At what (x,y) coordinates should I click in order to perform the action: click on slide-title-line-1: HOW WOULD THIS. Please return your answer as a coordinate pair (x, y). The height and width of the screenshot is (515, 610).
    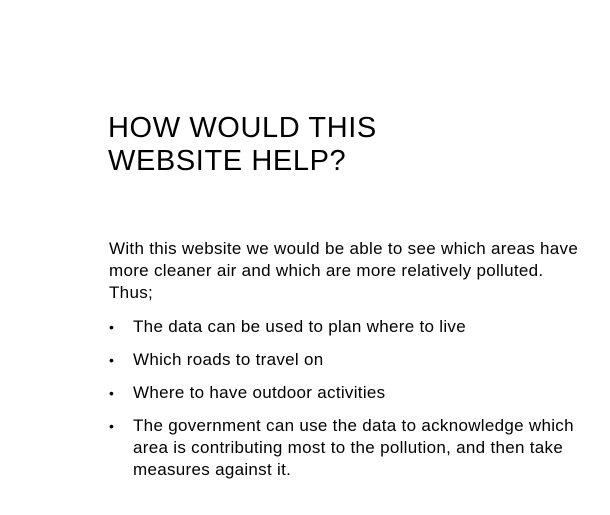
    Looking at the image, I should click on (242, 128).